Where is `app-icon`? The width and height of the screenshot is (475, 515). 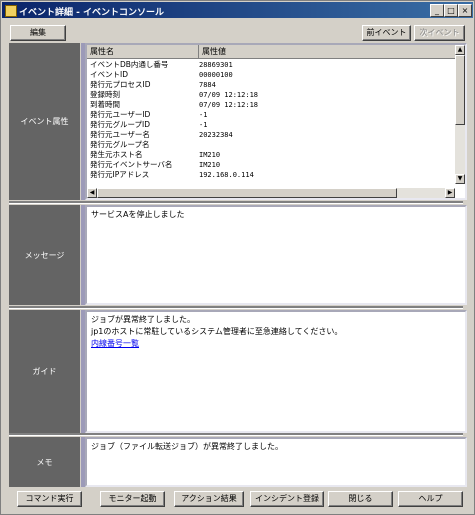
app-icon is located at coordinates (11, 11).